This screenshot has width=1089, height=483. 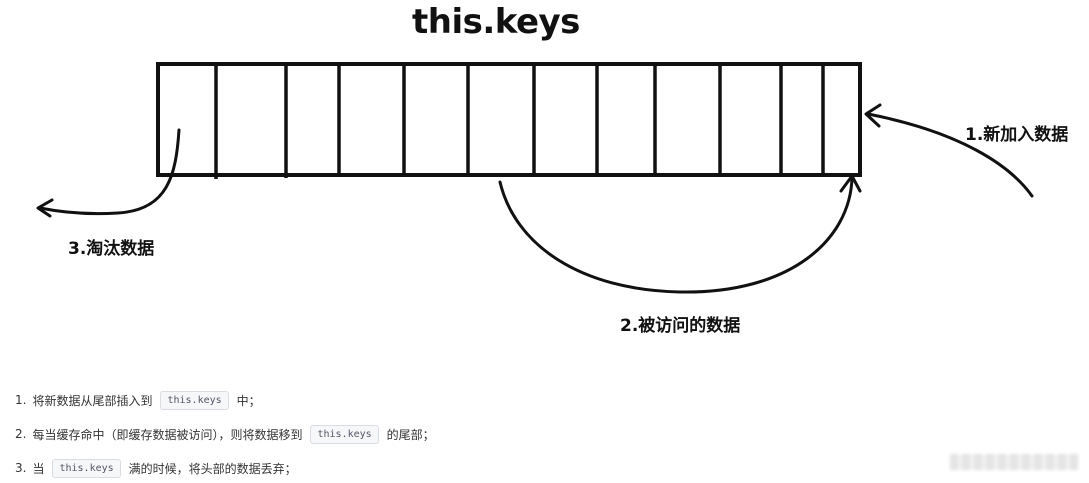 What do you see at coordinates (465, 400) in the screenshot?
I see `note-item: 1. 将新数据从尾部插入到 this.keys 中；` at bounding box center [465, 400].